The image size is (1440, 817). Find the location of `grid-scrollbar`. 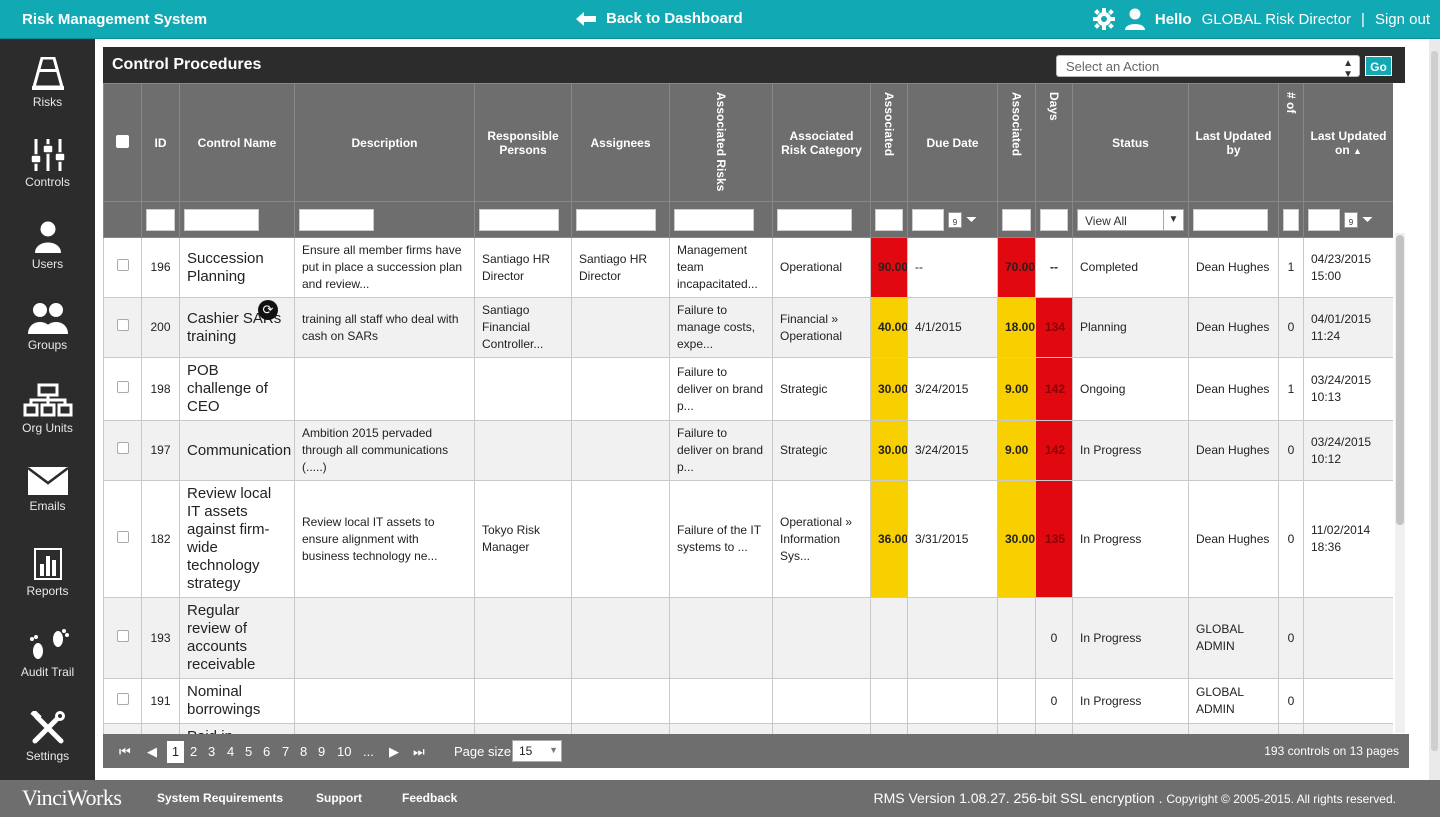

grid-scrollbar is located at coordinates (1400, 483).